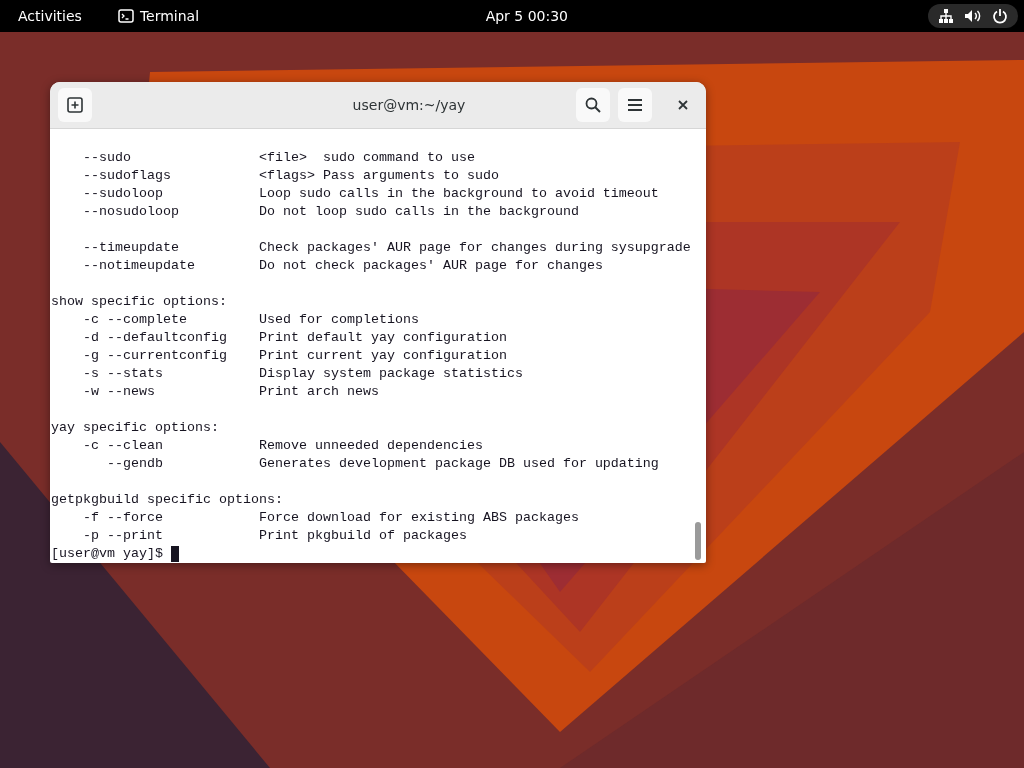 Image resolution: width=1024 pixels, height=768 pixels. I want to click on add-icon, so click(75, 105).